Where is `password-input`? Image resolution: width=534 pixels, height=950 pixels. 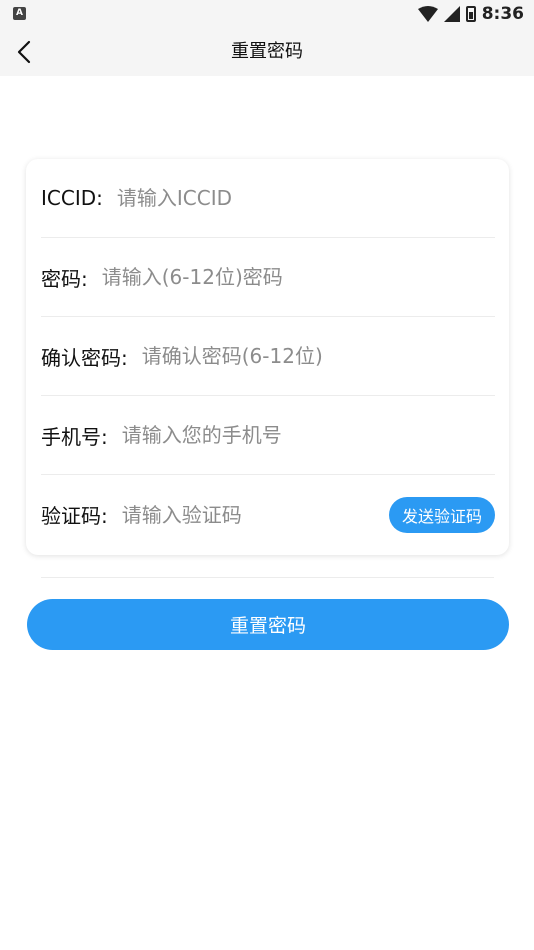
password-input is located at coordinates (298, 277).